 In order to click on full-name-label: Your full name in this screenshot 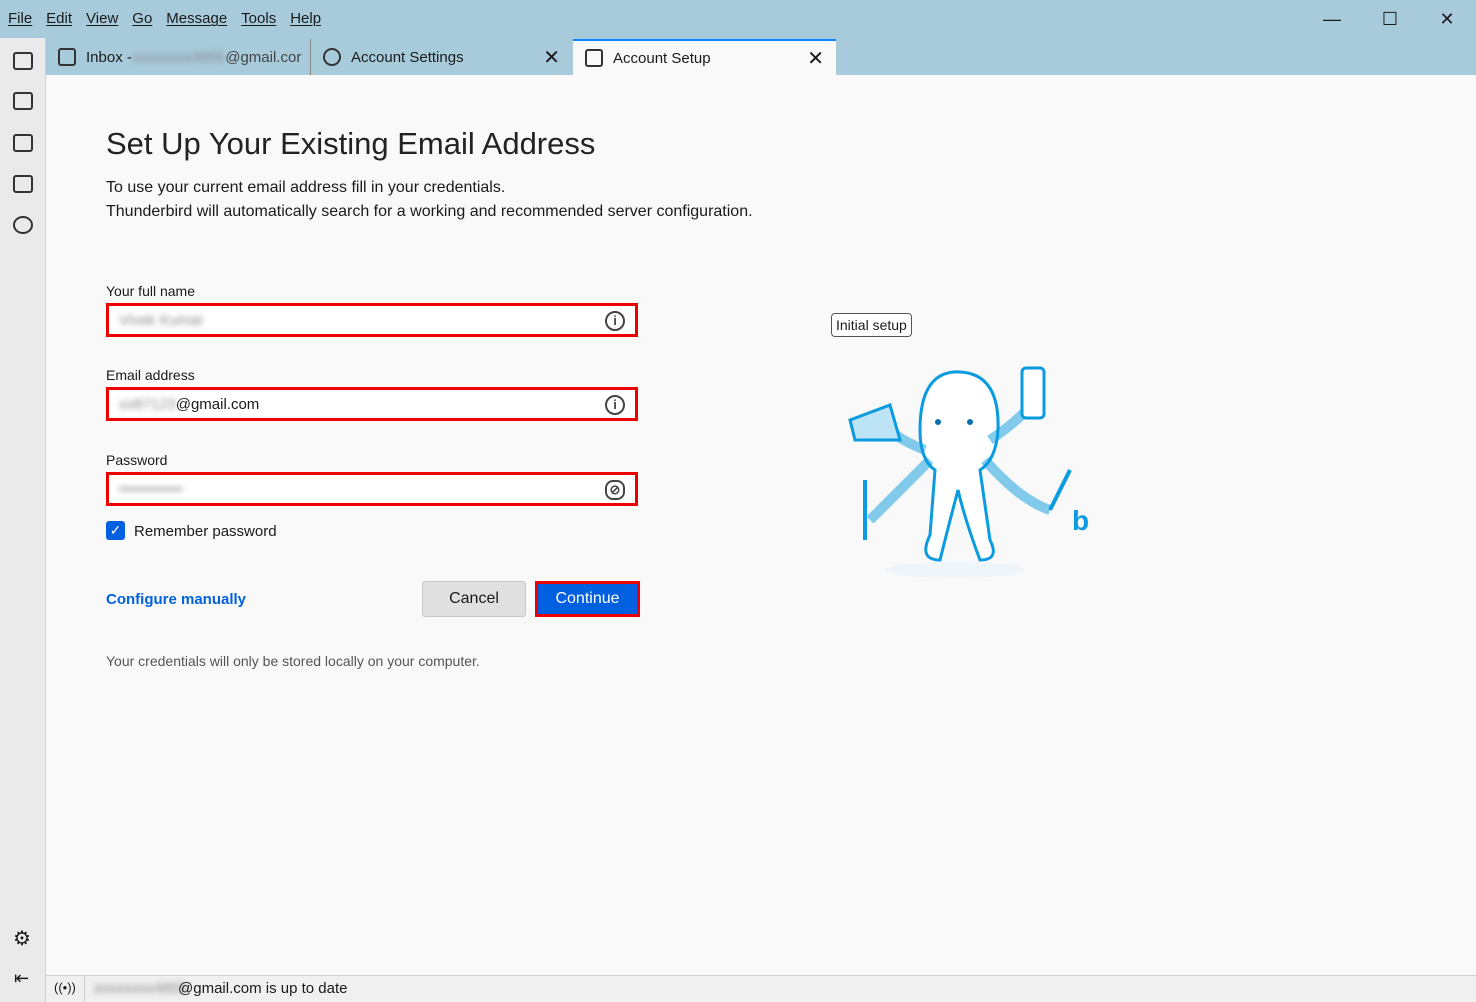, I will do `click(150, 291)`.